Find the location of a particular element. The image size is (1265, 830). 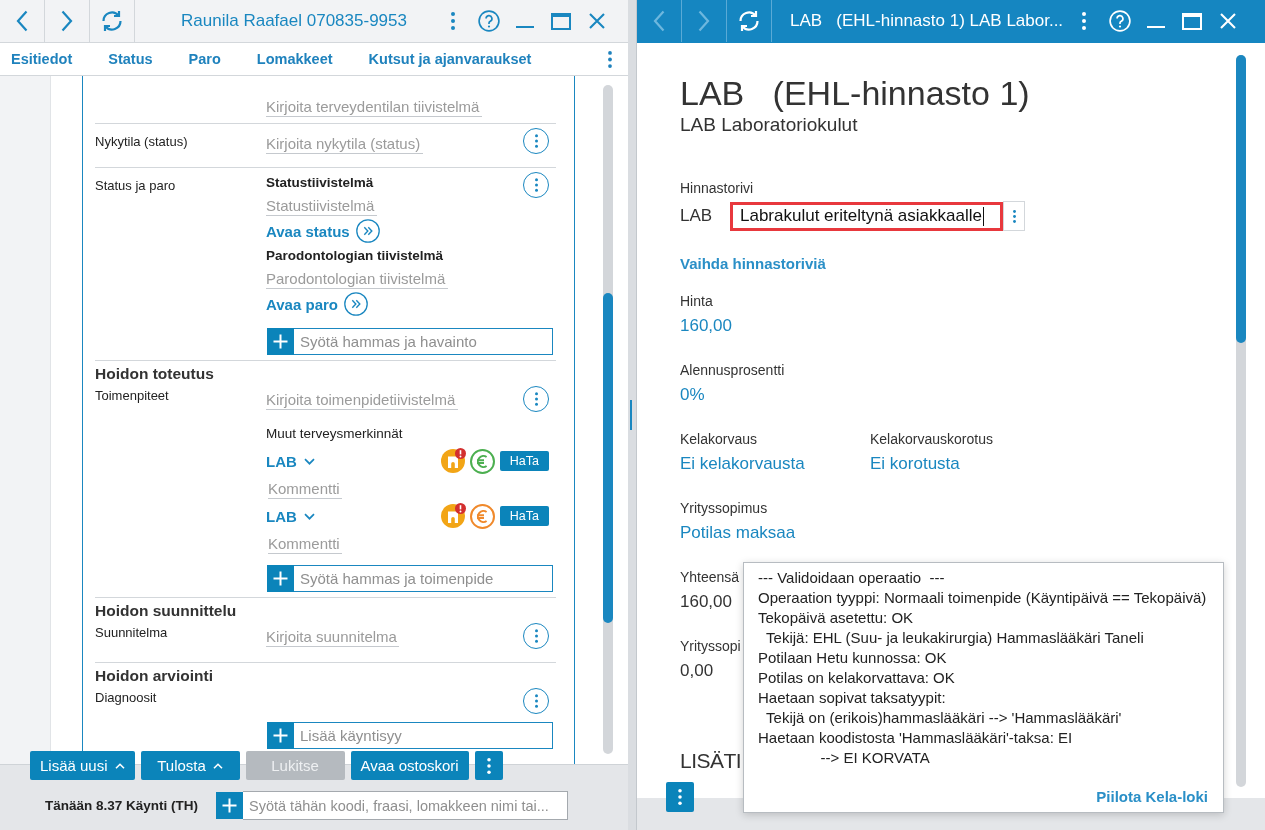

open-link: Avaa paro is located at coordinates (317, 304).